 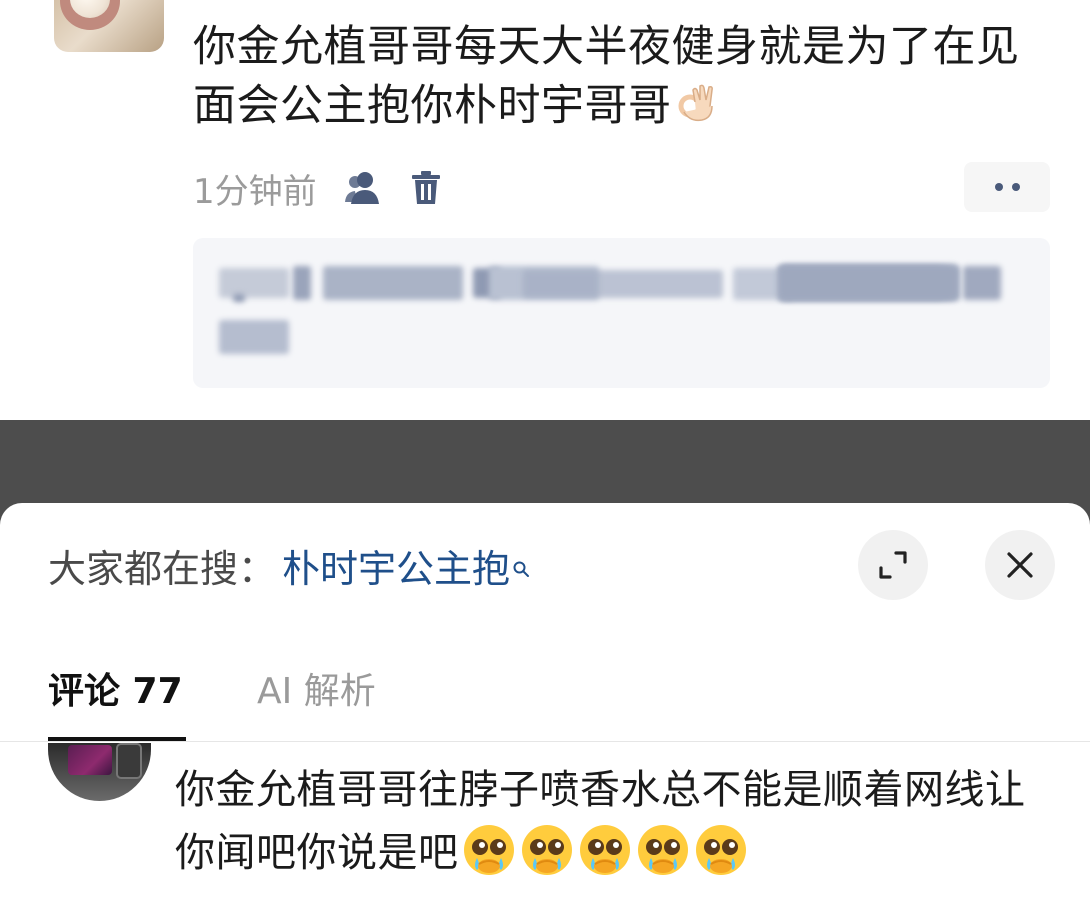 What do you see at coordinates (396, 565) in the screenshot?
I see `trending-search-term: 朴时宇公主抱` at bounding box center [396, 565].